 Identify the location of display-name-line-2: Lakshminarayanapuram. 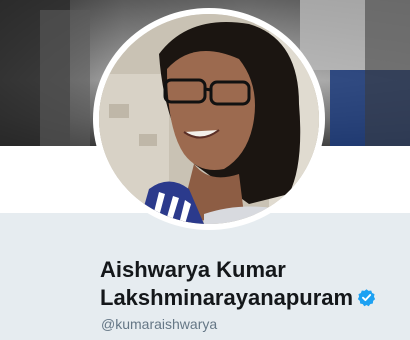
(250, 298).